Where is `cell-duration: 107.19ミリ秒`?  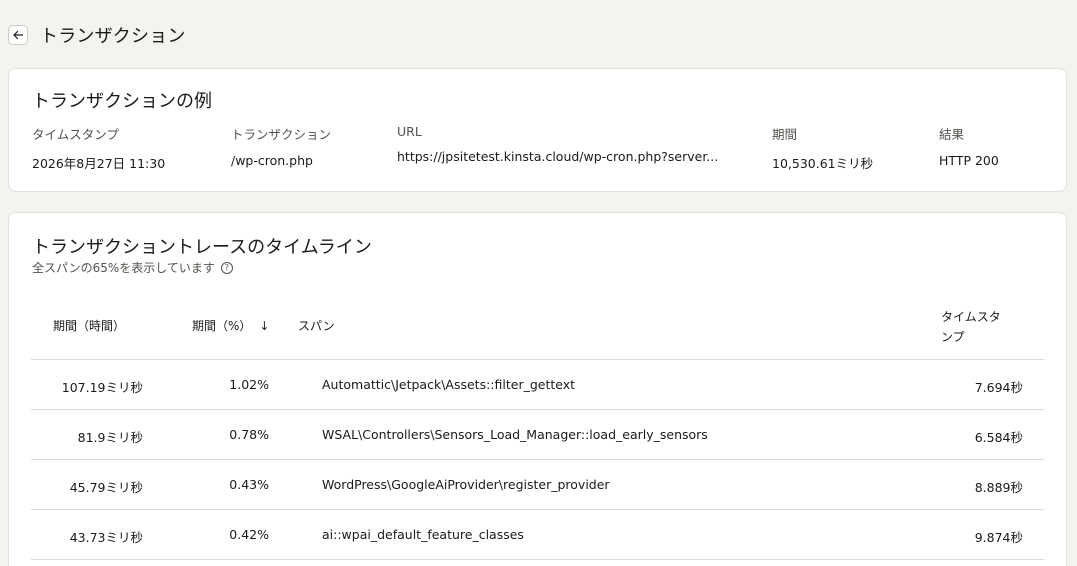 cell-duration: 107.19ミリ秒 is located at coordinates (102, 387).